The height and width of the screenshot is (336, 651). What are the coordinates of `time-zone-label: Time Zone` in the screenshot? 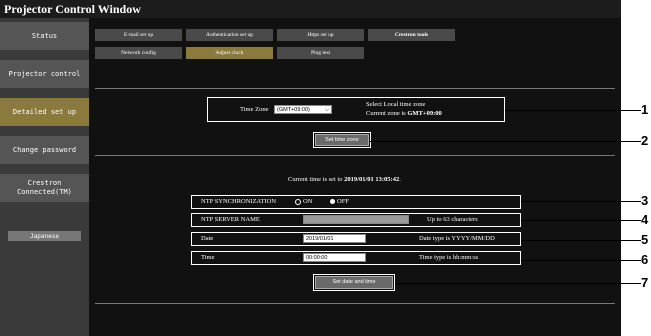 It's located at (254, 109).